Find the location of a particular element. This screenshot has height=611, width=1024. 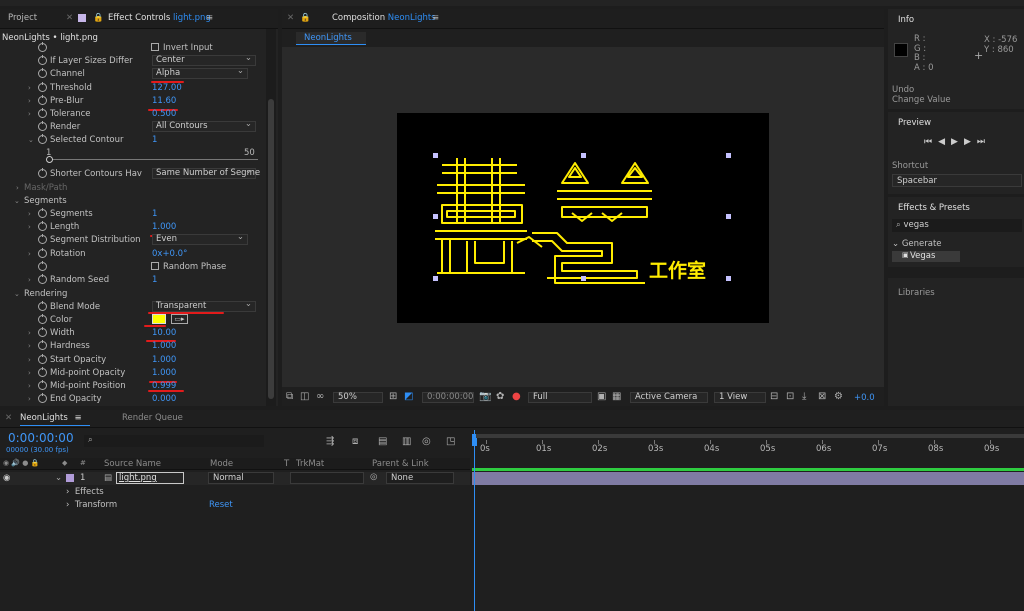

color-icon: ✿ is located at coordinates (500, 396).